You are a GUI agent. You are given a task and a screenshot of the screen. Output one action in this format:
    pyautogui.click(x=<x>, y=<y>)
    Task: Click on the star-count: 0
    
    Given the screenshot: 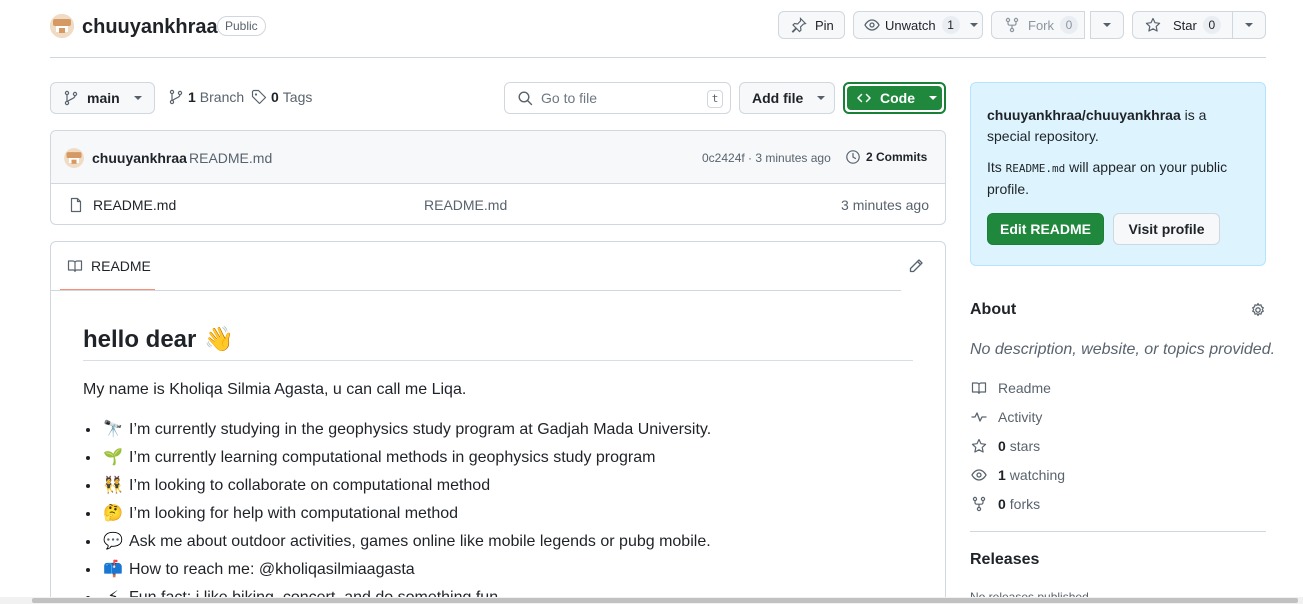 What is the action you would take?
    pyautogui.click(x=1211, y=25)
    